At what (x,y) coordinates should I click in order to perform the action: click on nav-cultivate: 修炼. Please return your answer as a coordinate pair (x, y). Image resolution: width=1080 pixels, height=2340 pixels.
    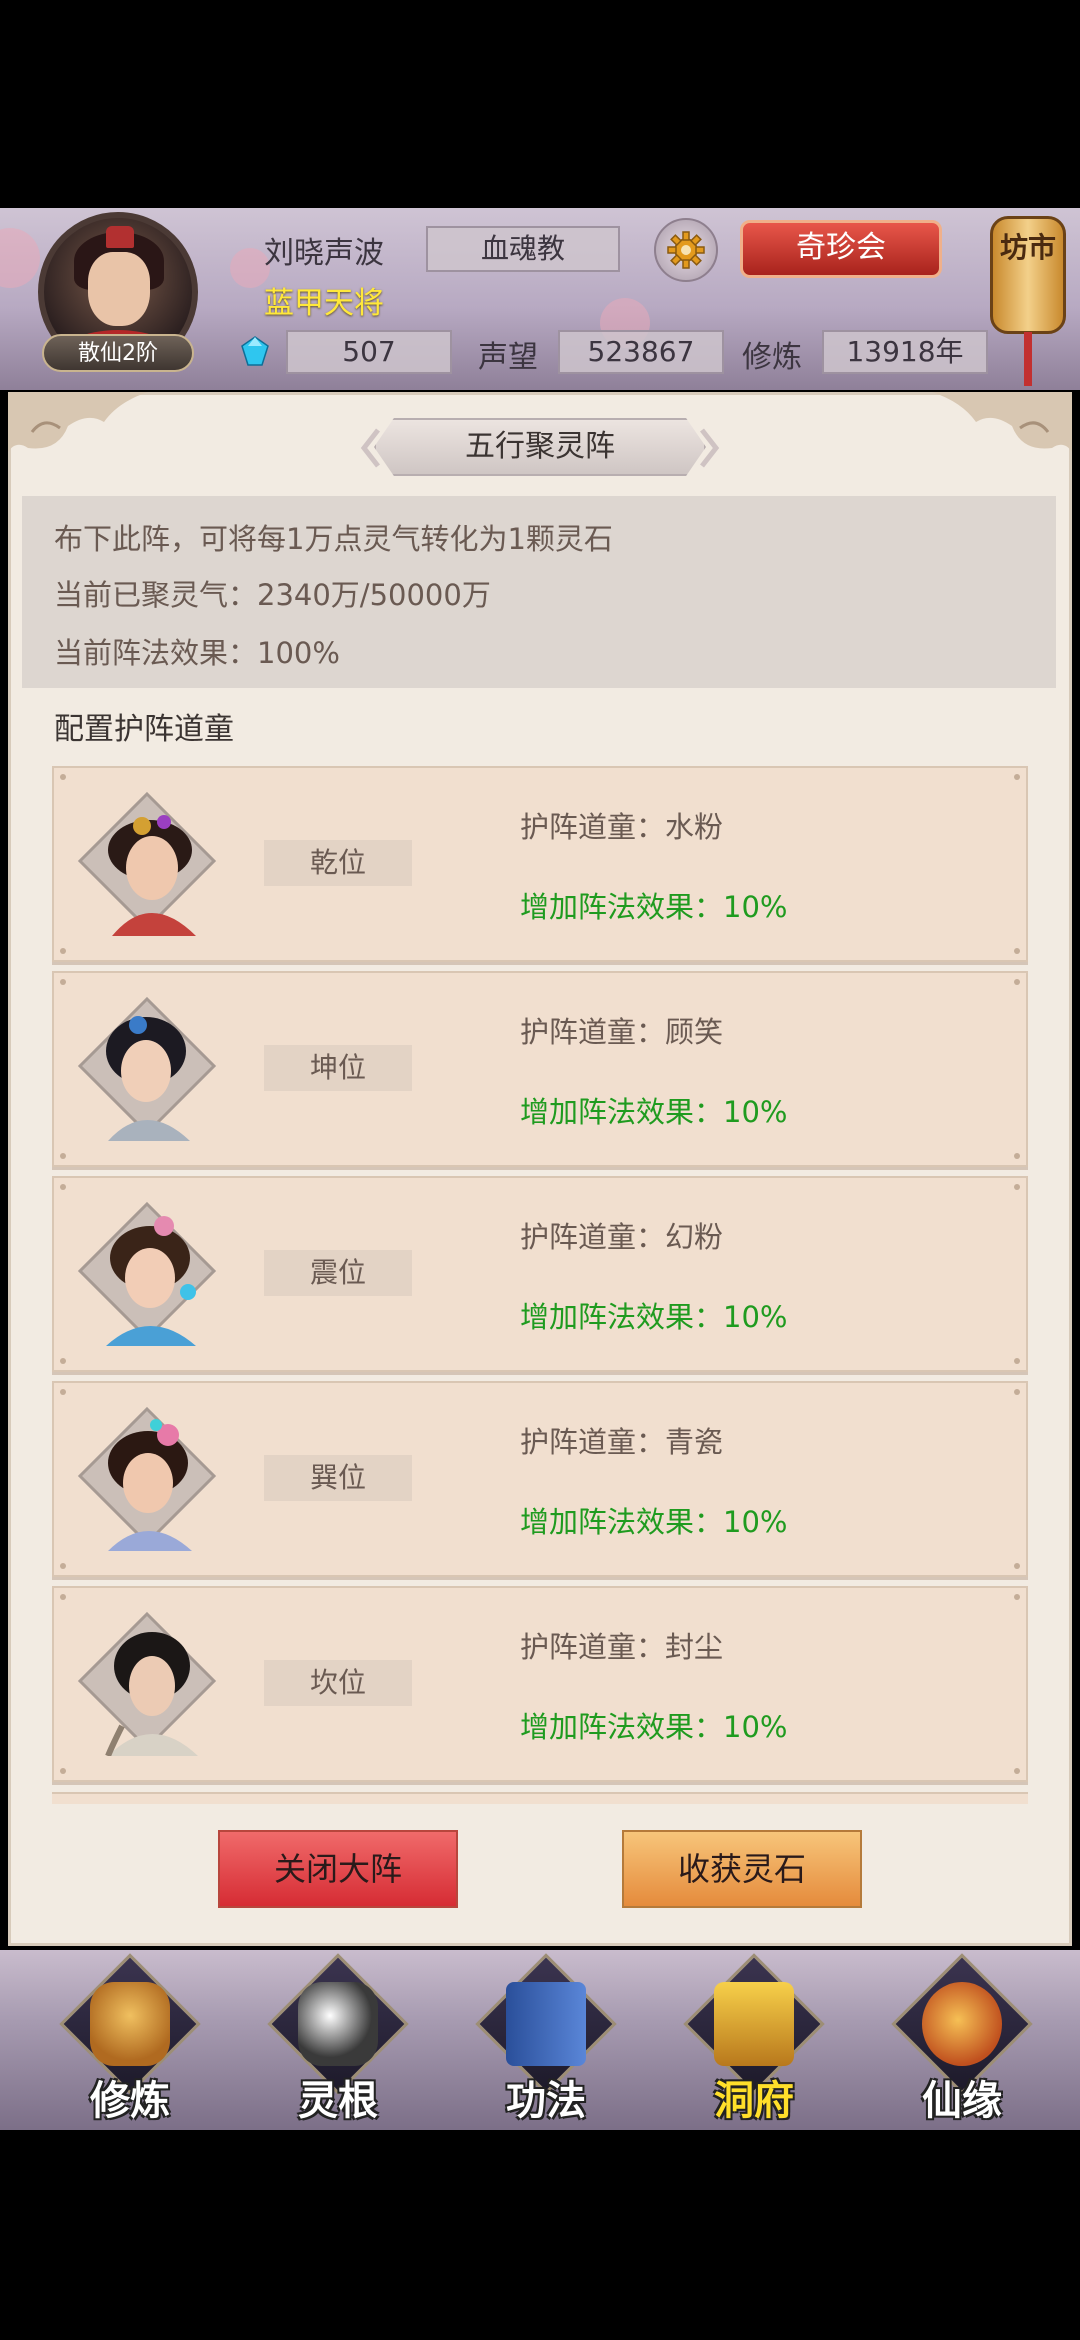
    Looking at the image, I should click on (130, 2038).